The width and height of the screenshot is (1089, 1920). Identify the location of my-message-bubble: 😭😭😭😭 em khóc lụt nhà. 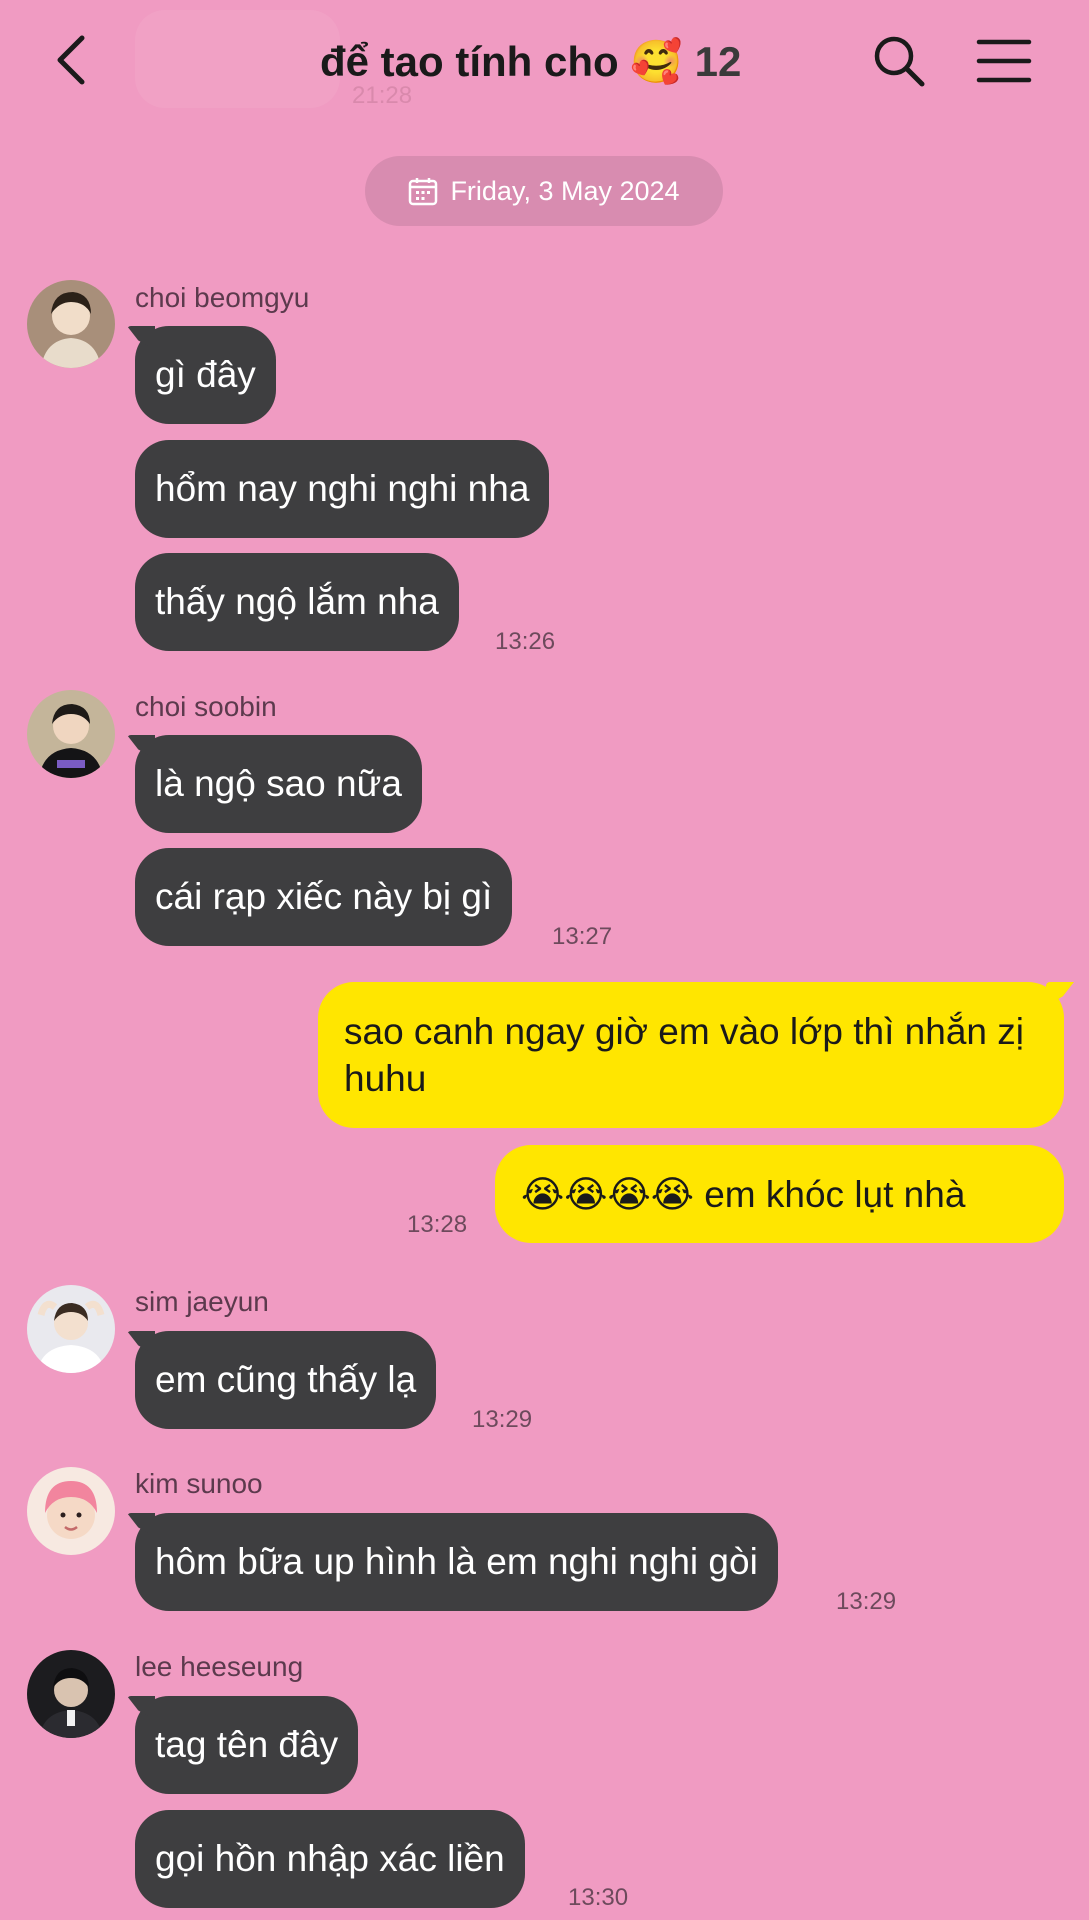
(779, 1194).